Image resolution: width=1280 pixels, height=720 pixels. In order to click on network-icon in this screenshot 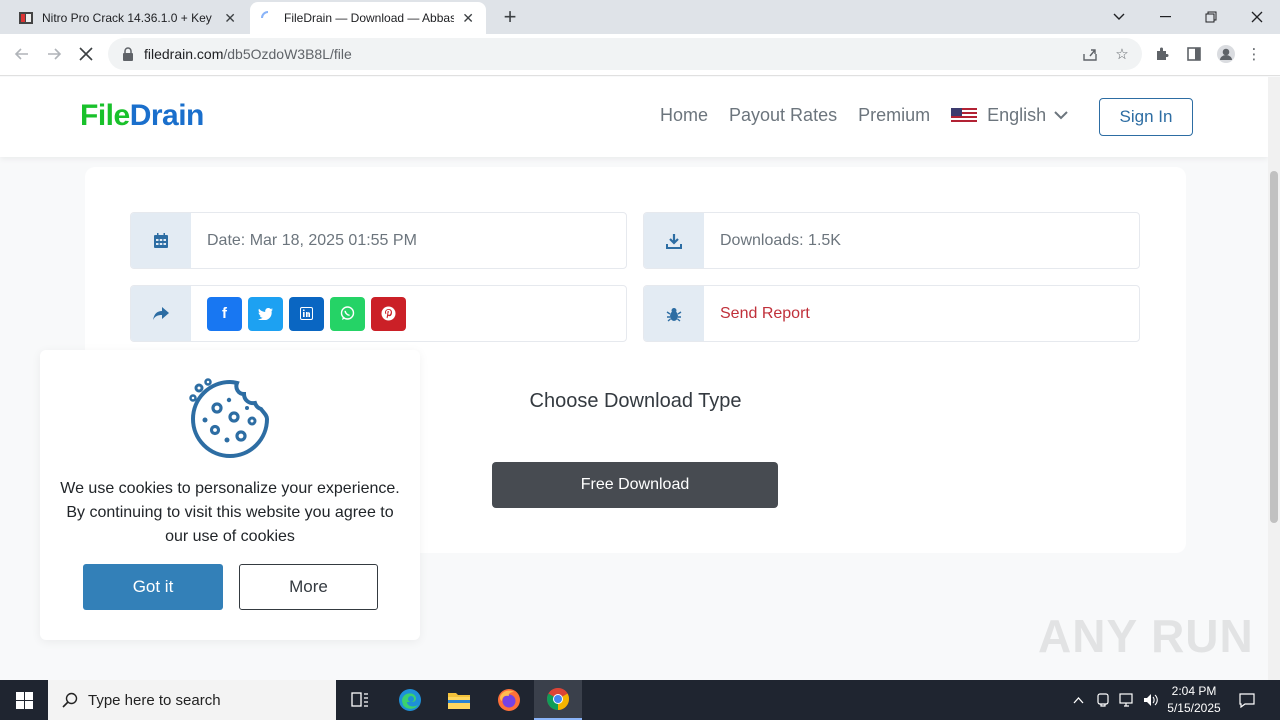, I will do `click(1127, 700)`.